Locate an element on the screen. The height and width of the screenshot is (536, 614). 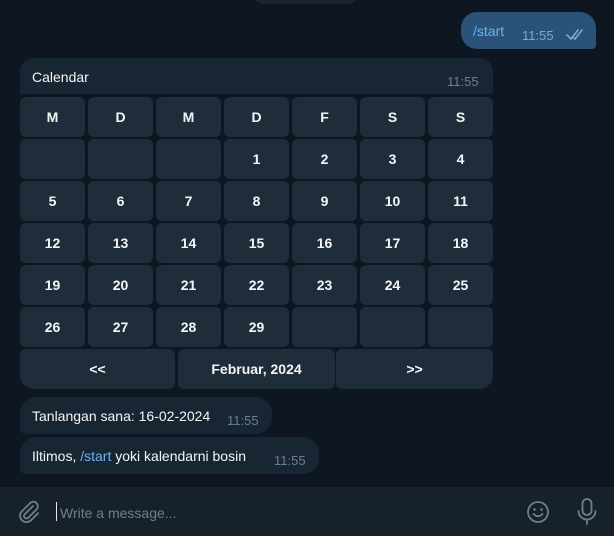
calendar-day-button: 8 is located at coordinates (256, 201).